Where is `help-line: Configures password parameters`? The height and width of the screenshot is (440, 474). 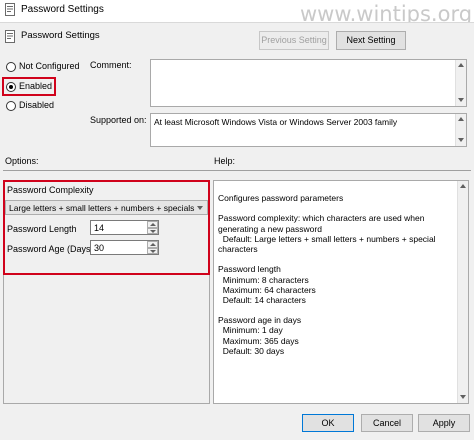
help-line: Configures password parameters is located at coordinates (281, 198).